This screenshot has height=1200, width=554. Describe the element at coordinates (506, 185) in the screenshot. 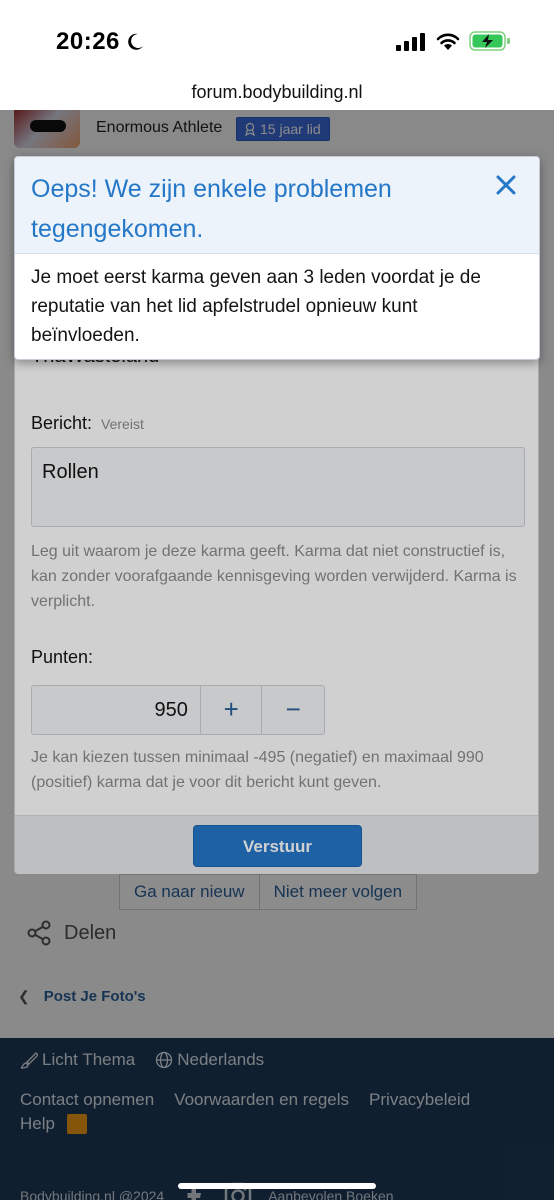

I see `close-icon` at that location.